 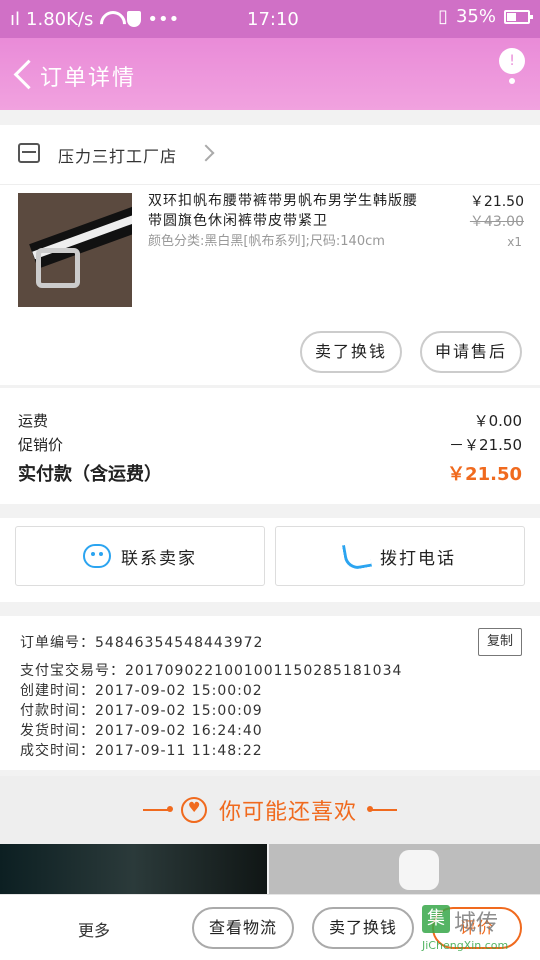 What do you see at coordinates (287, 812) in the screenshot?
I see `recommend-title: 你可能还喜欢` at bounding box center [287, 812].